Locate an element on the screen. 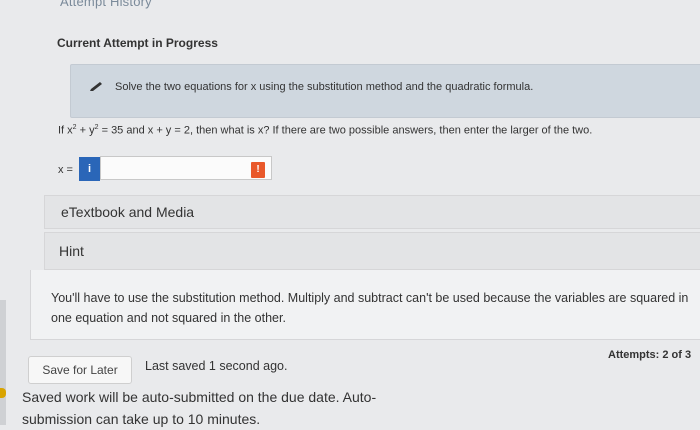 This screenshot has width=700, height=430. pencil-icon is located at coordinates (96, 86).